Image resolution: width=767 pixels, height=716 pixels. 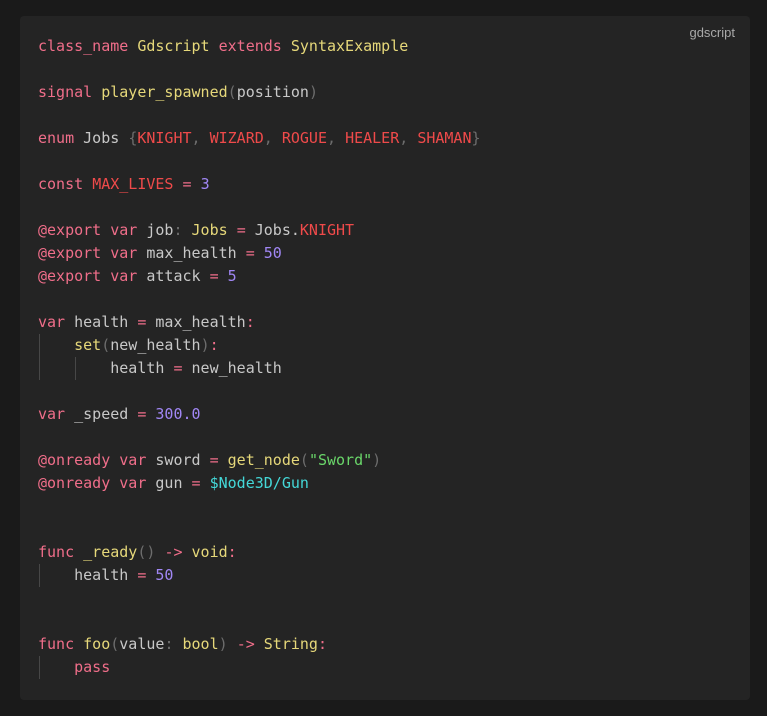 I want to click on code-token: ROGUE, so click(x=304, y=138).